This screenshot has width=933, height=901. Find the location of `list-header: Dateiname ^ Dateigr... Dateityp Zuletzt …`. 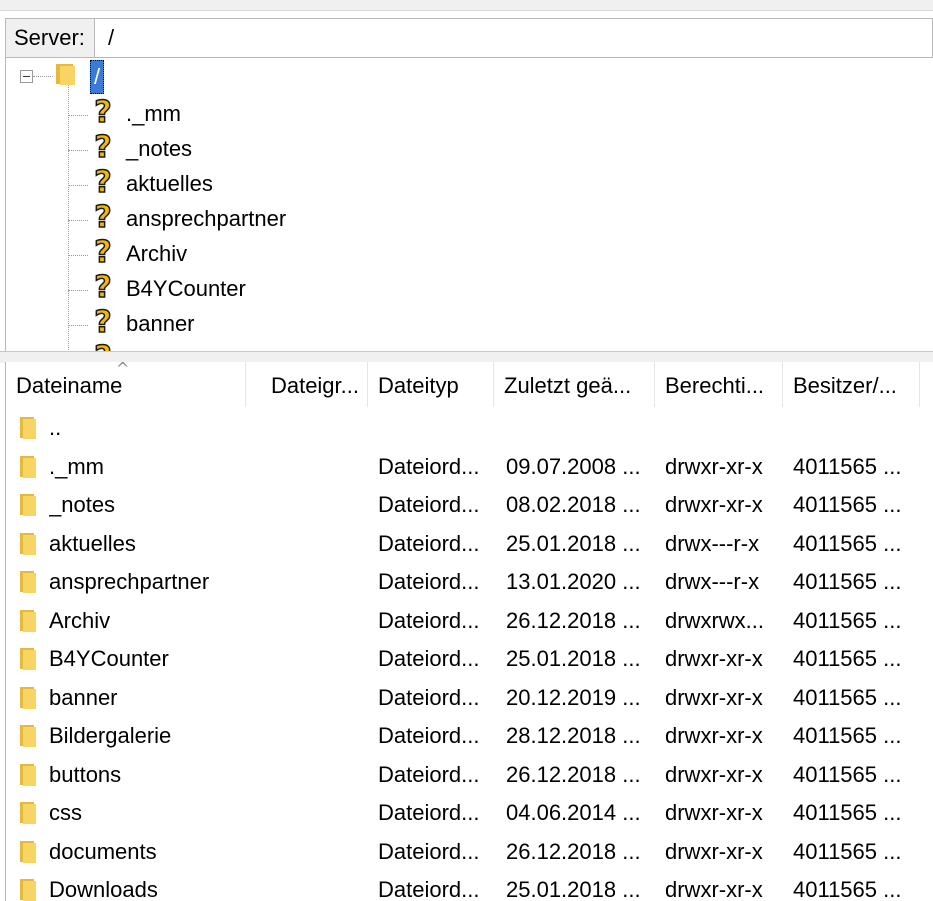

list-header: Dateiname ^ Dateigr... Dateityp Zuletzt … is located at coordinates (469, 384).